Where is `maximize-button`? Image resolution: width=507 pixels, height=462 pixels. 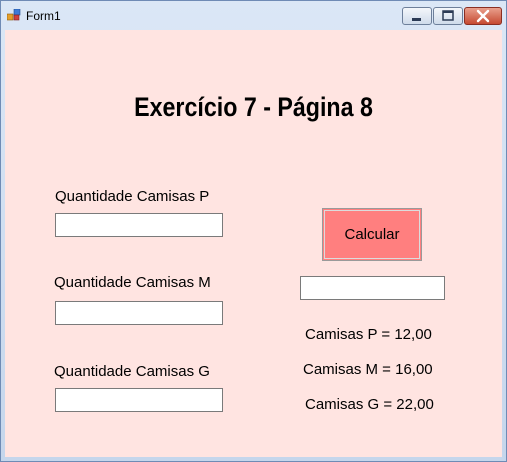
maximize-button is located at coordinates (448, 16).